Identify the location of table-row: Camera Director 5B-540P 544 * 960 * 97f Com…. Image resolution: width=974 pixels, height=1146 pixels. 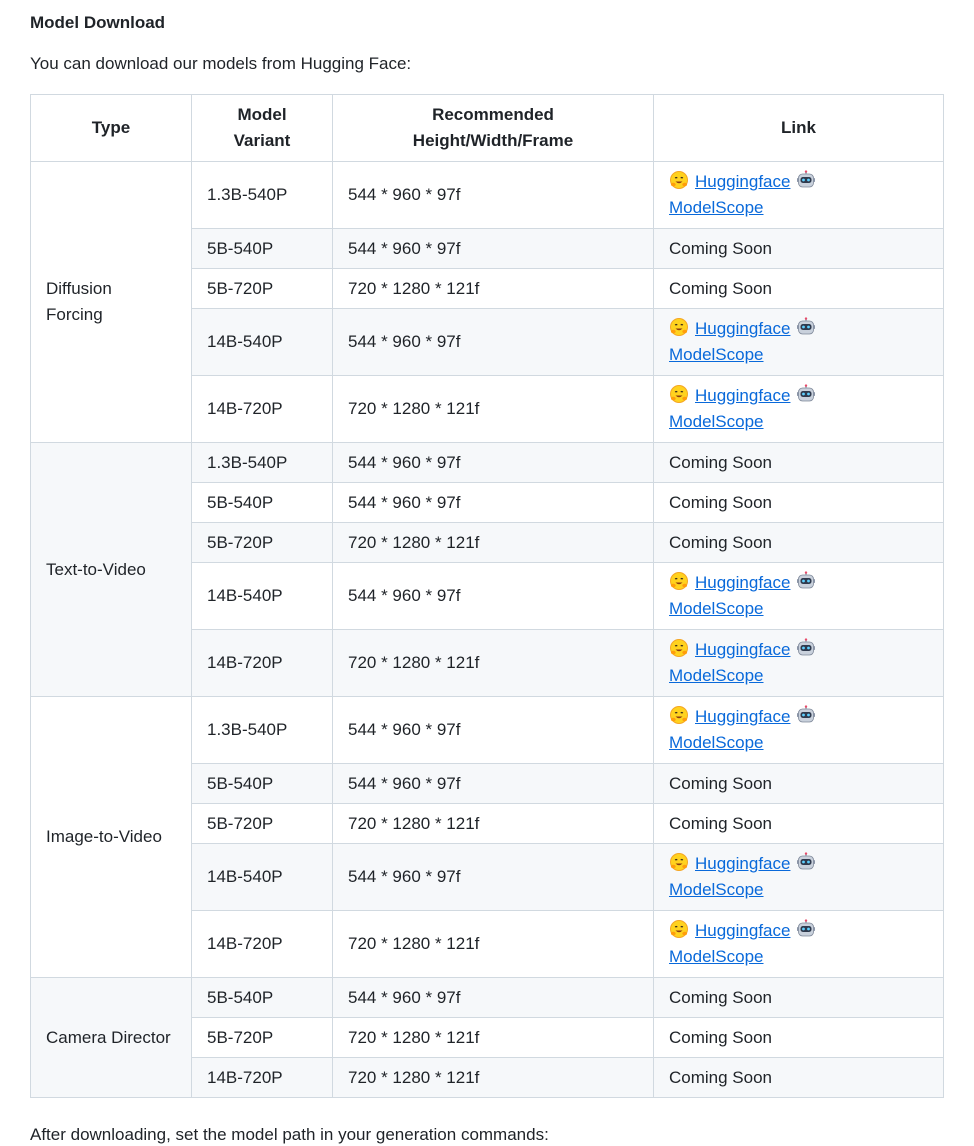
(487, 1037).